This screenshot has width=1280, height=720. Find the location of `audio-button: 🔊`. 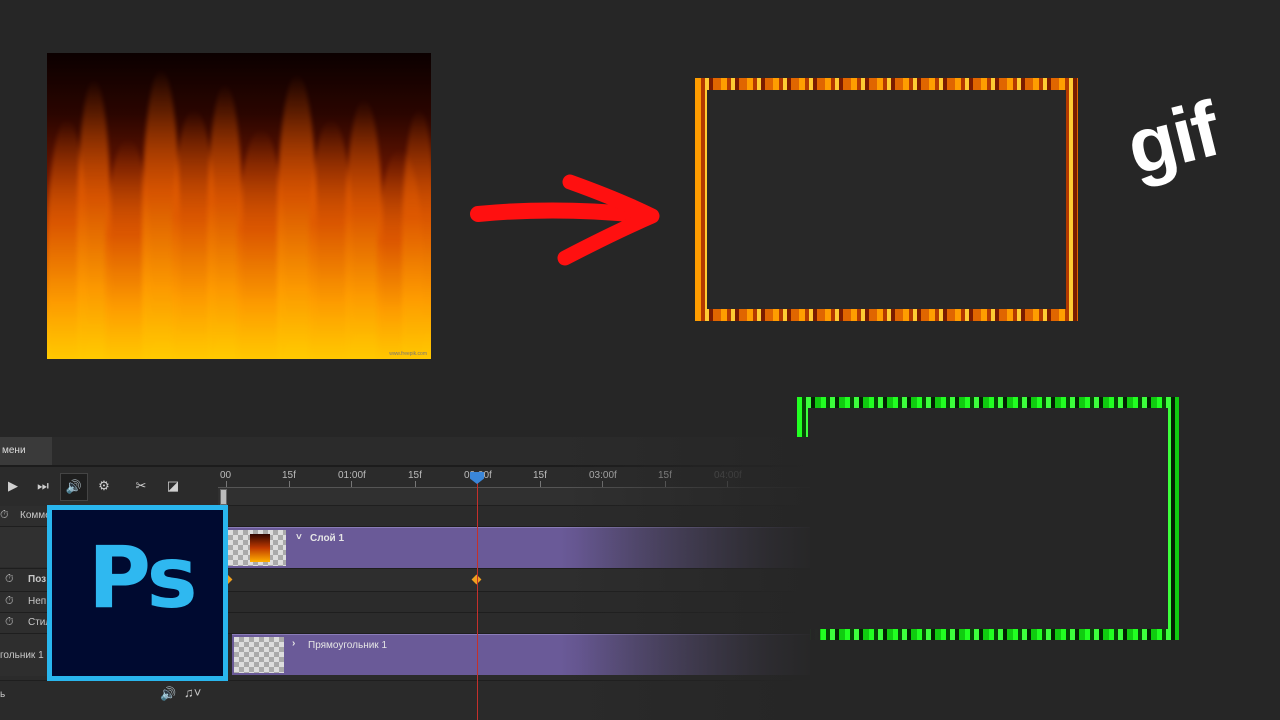

audio-button: 🔊 is located at coordinates (74, 487).